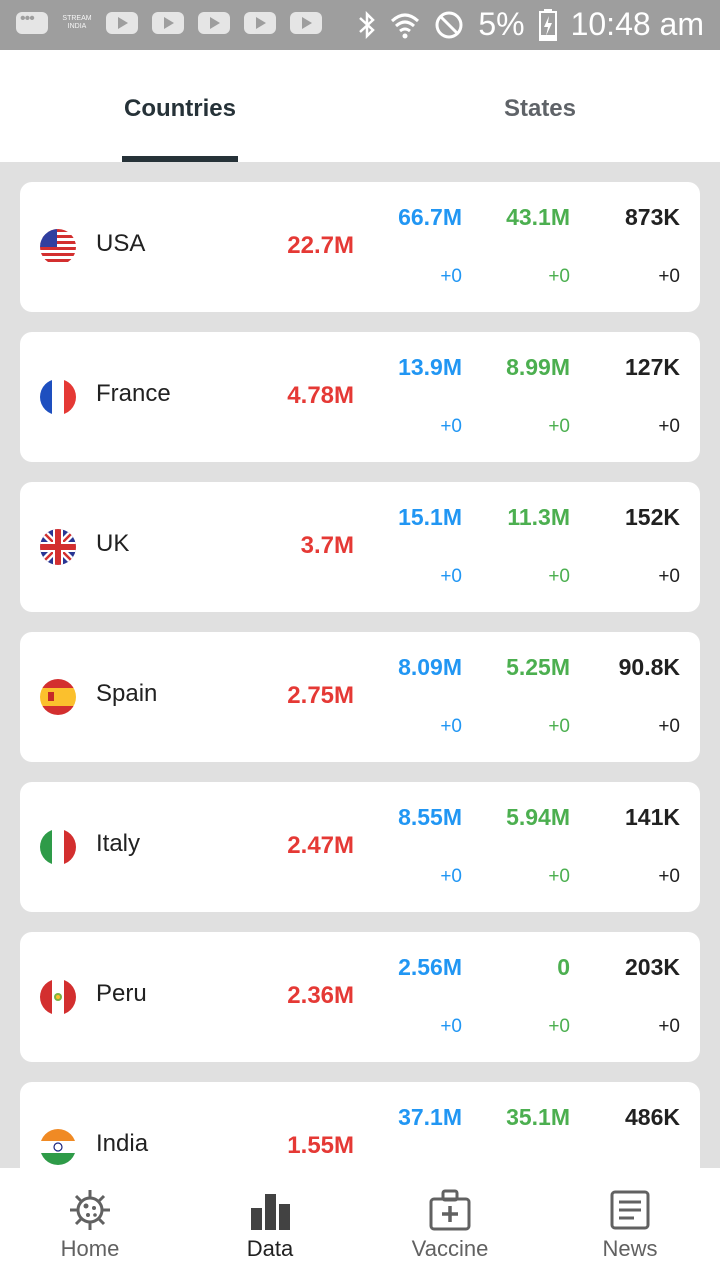 This screenshot has width=720, height=1280. Describe the element at coordinates (360, 997) in the screenshot. I see `country-card-peru: Peru 2.36M 2.56M 0 203K +0 +0 +0` at that location.